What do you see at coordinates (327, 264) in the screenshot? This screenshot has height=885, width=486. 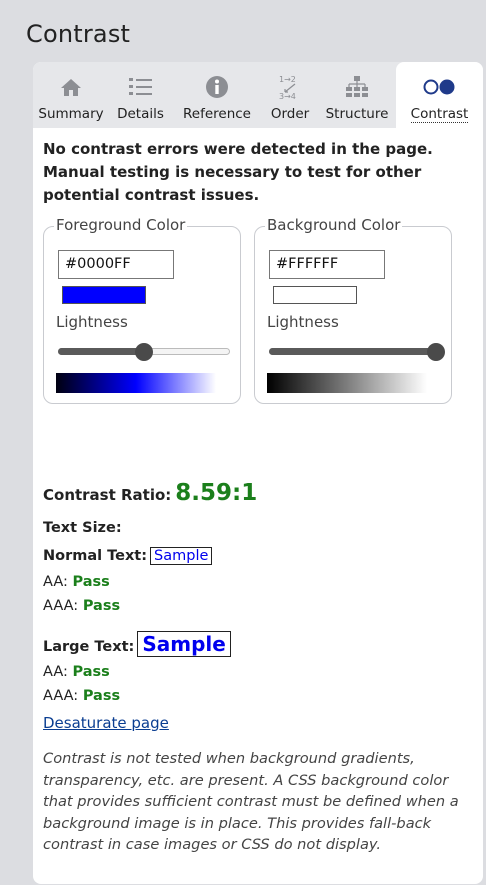 I see `background-hex-input: #FFFFFF` at bounding box center [327, 264].